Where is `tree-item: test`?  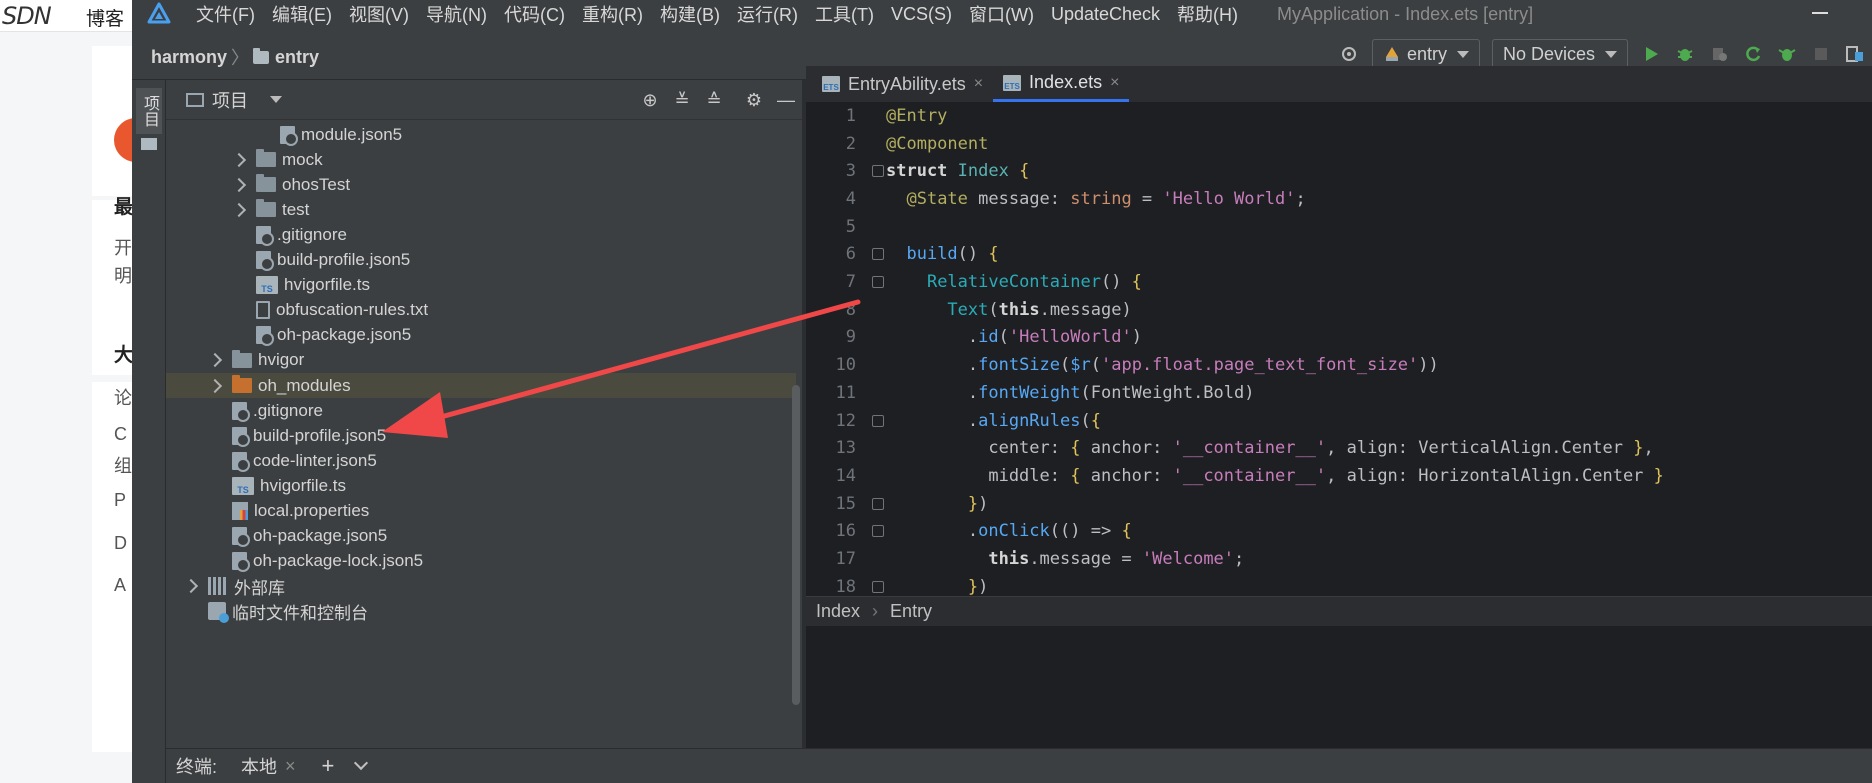
tree-item: test is located at coordinates (481, 209).